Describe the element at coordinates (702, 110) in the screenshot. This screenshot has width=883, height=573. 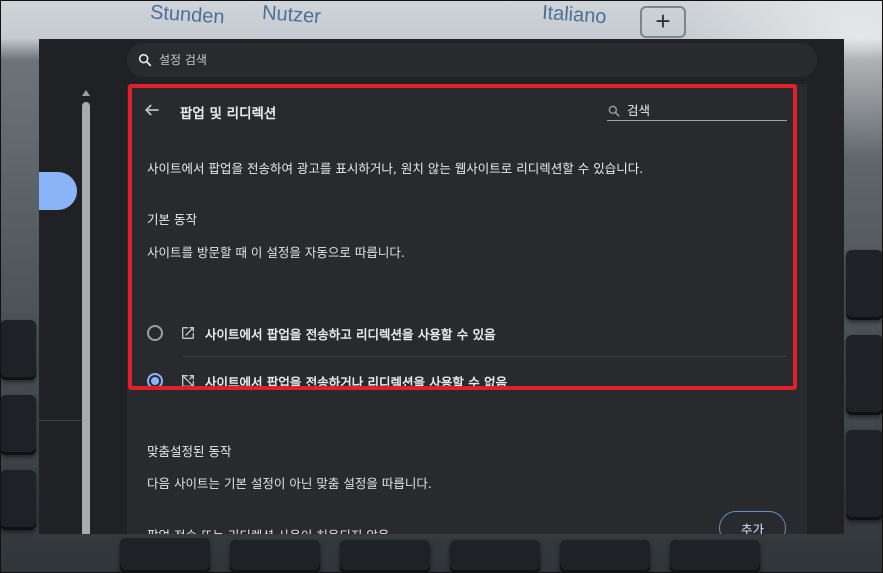
I see `page-search-input` at that location.